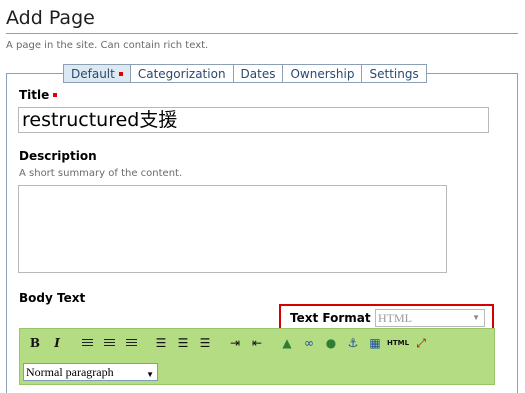  What do you see at coordinates (52, 298) in the screenshot?
I see `body-text-label: Body Text` at bounding box center [52, 298].